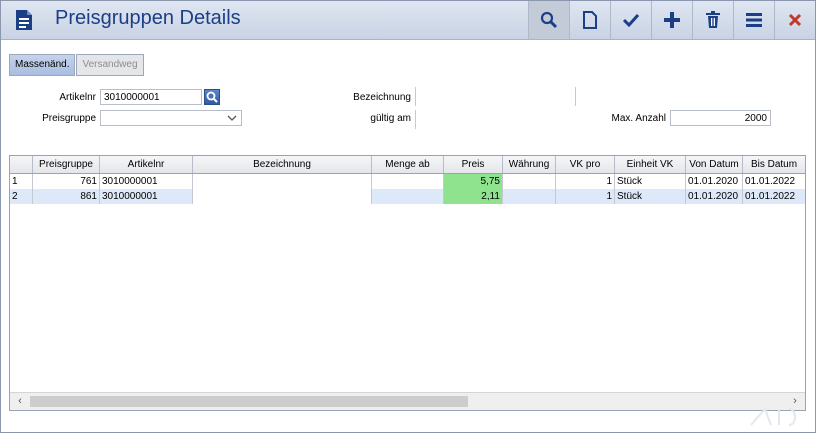 Image resolution: width=816 pixels, height=433 pixels. I want to click on menu-button, so click(753, 20).